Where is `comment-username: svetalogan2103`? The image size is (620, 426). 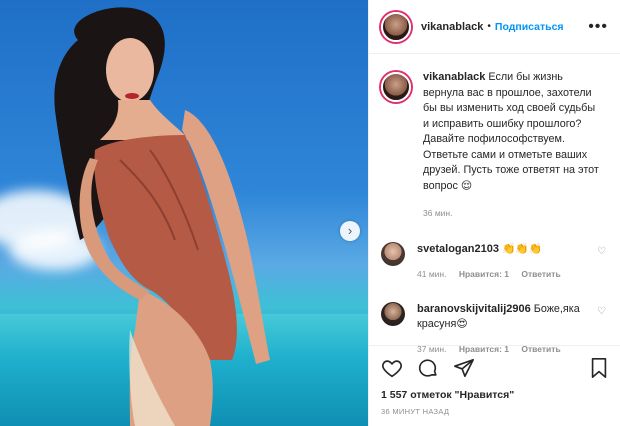
comment-username: svetalogan2103 is located at coordinates (458, 249).